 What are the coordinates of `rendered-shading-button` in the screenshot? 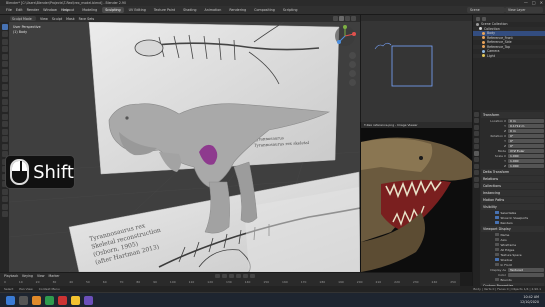 It's located at (353, 18).